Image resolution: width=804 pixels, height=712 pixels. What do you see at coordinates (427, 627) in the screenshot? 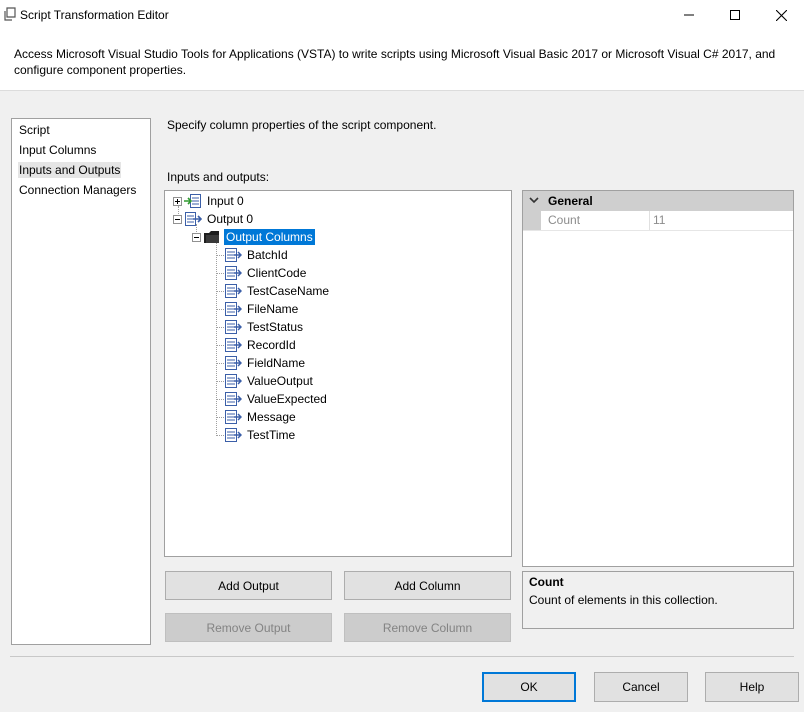
I see `remove-column-button: Remove Column` at bounding box center [427, 627].